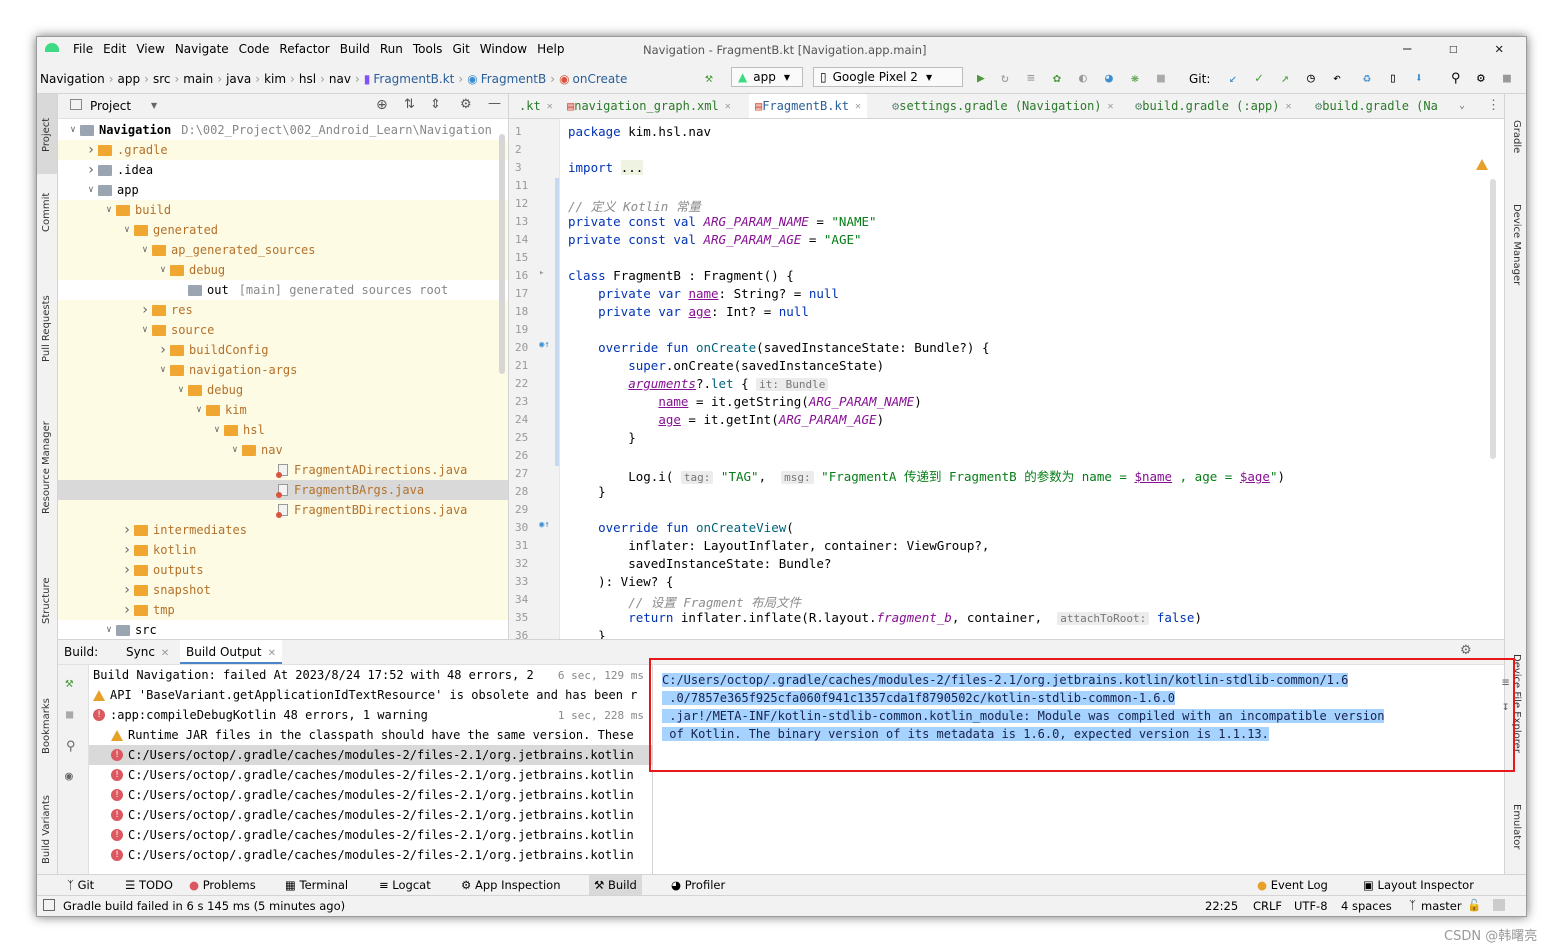  Describe the element at coordinates (1456, 78) in the screenshot. I see `search-icon: ⚲` at that location.